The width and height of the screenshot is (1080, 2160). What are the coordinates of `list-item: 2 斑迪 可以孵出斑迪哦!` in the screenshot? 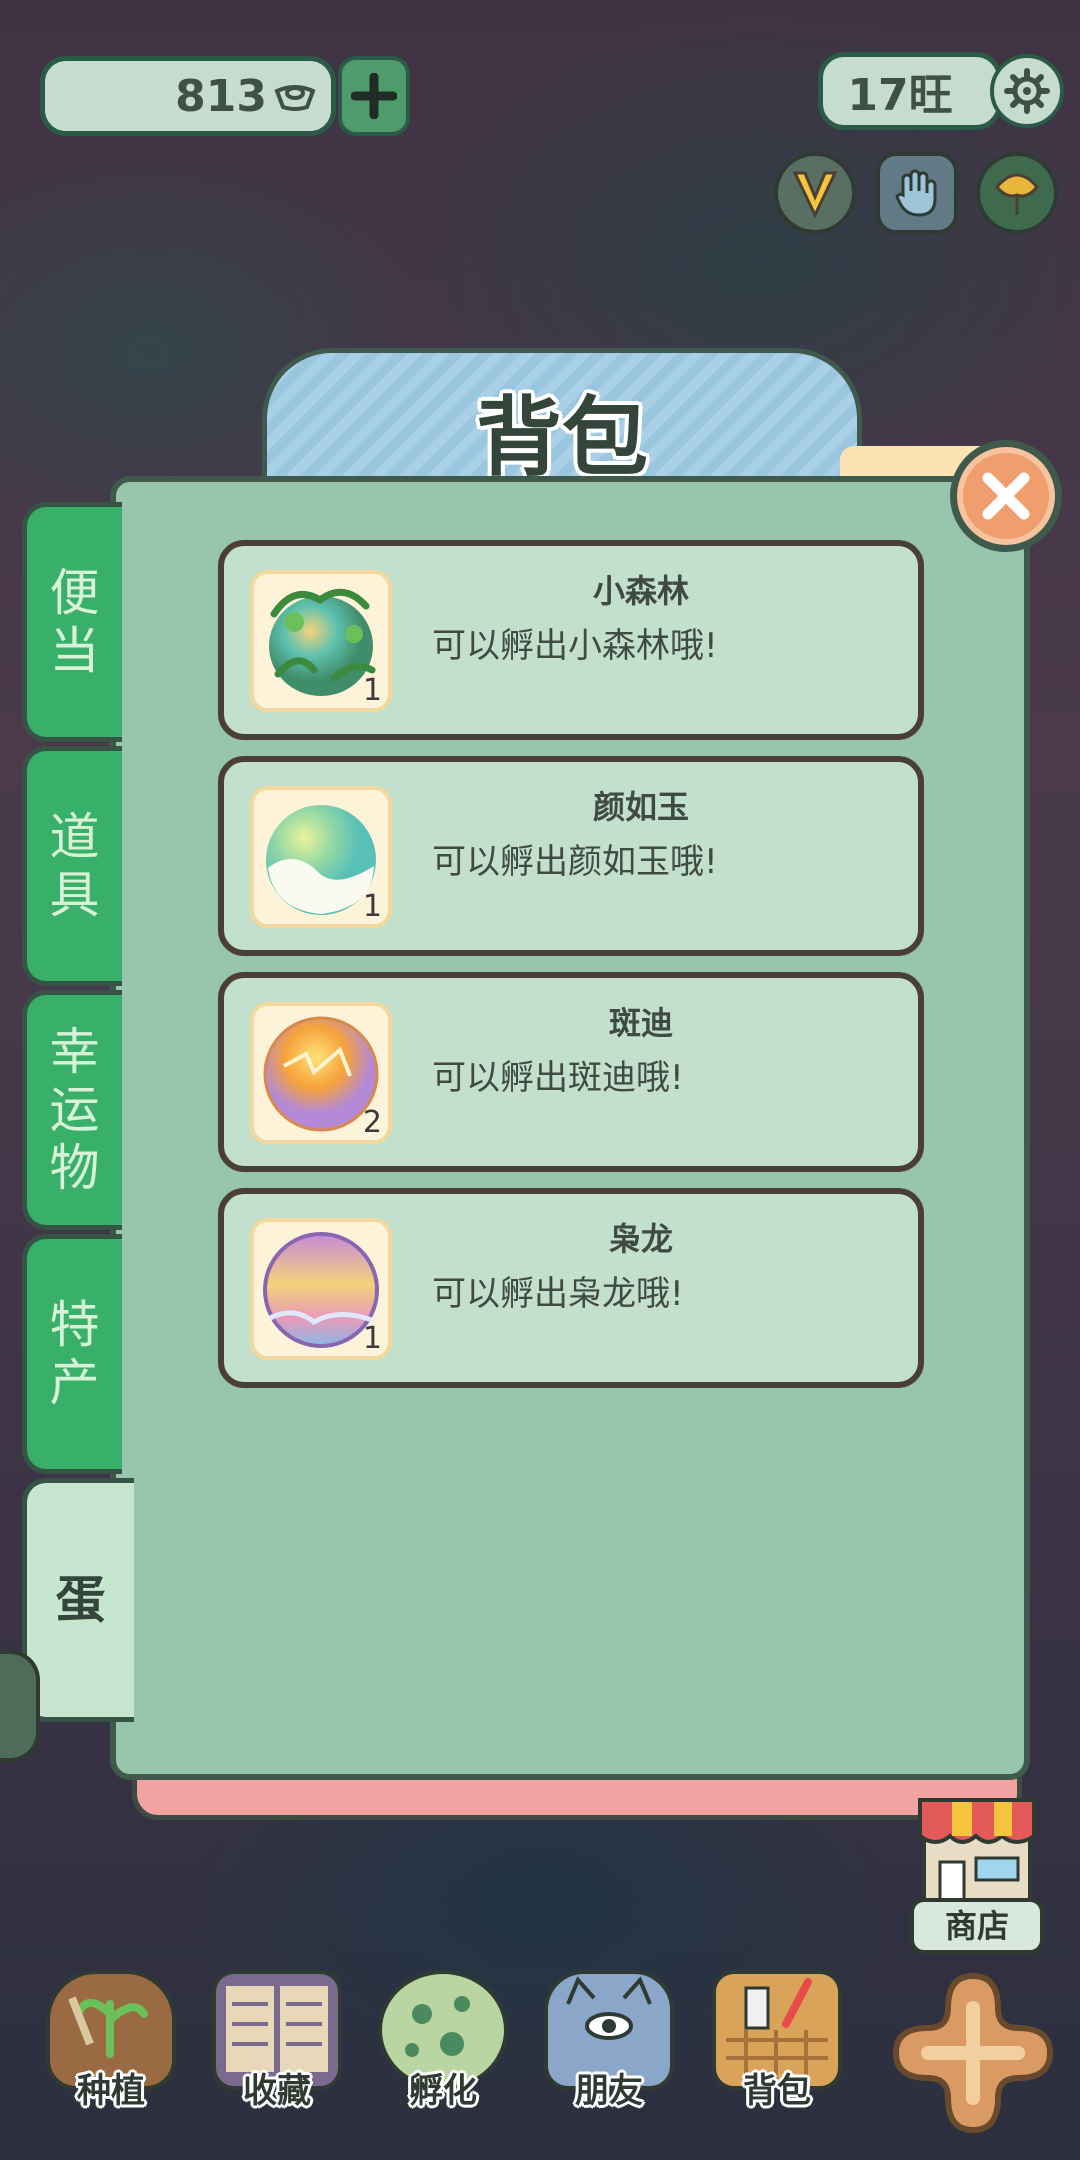 It's located at (571, 1072).